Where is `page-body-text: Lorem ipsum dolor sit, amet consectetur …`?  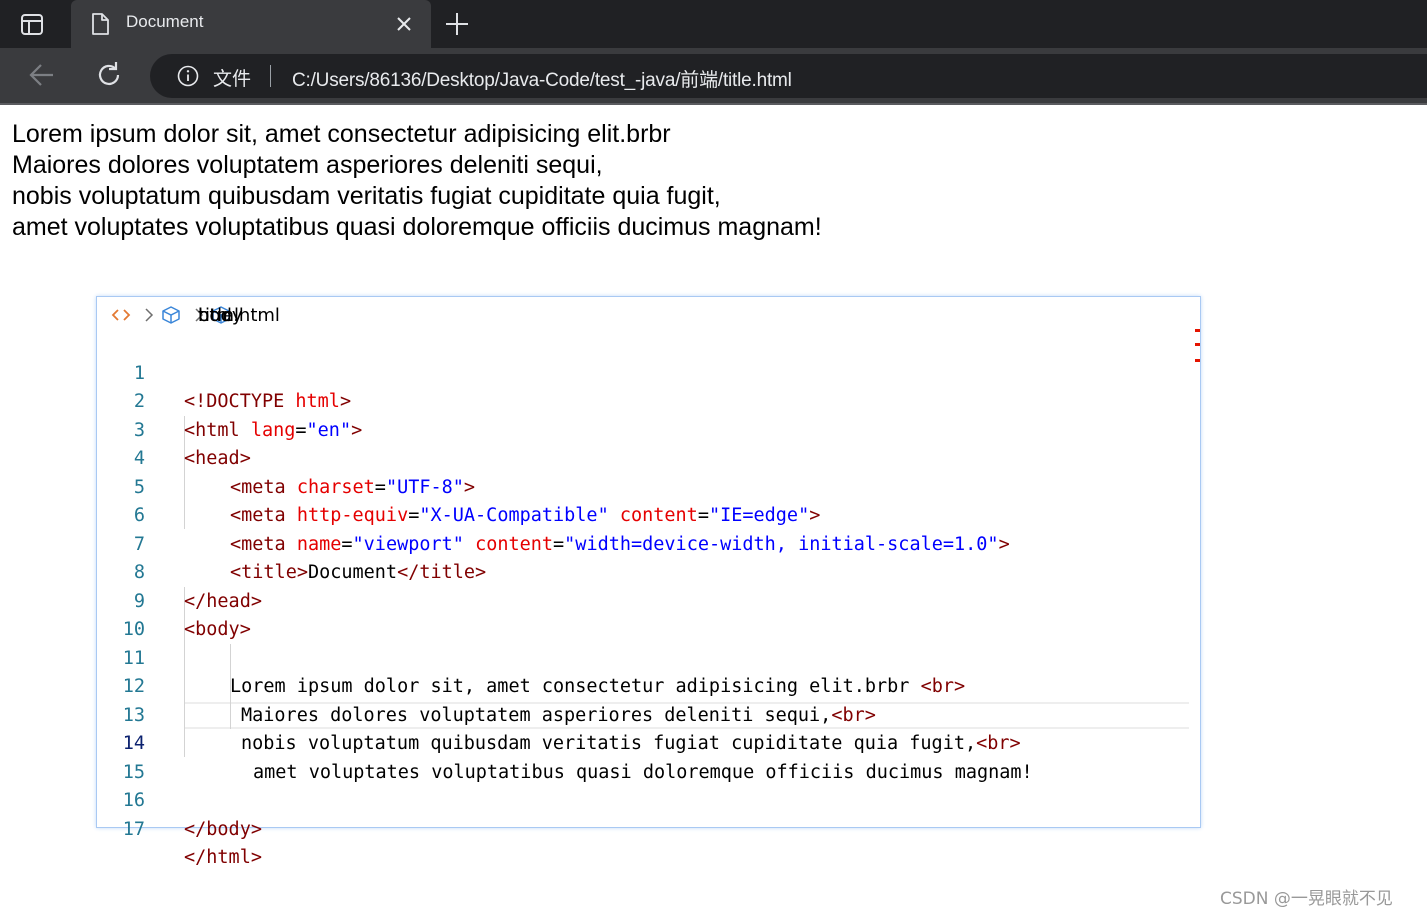
page-body-text: Lorem ipsum dolor sit, amet consectetur … is located at coordinates (417, 181).